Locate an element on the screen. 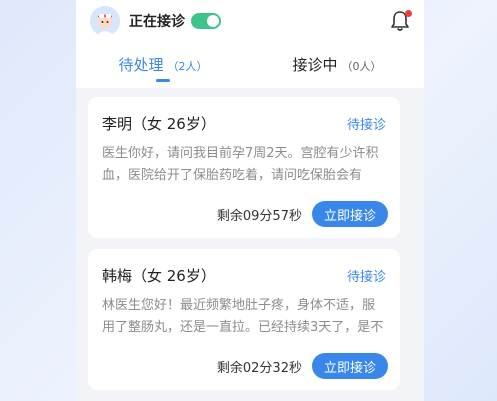 This screenshot has width=497, height=401. card-footer: 剩余09分57秒 立即接诊 is located at coordinates (302, 214).